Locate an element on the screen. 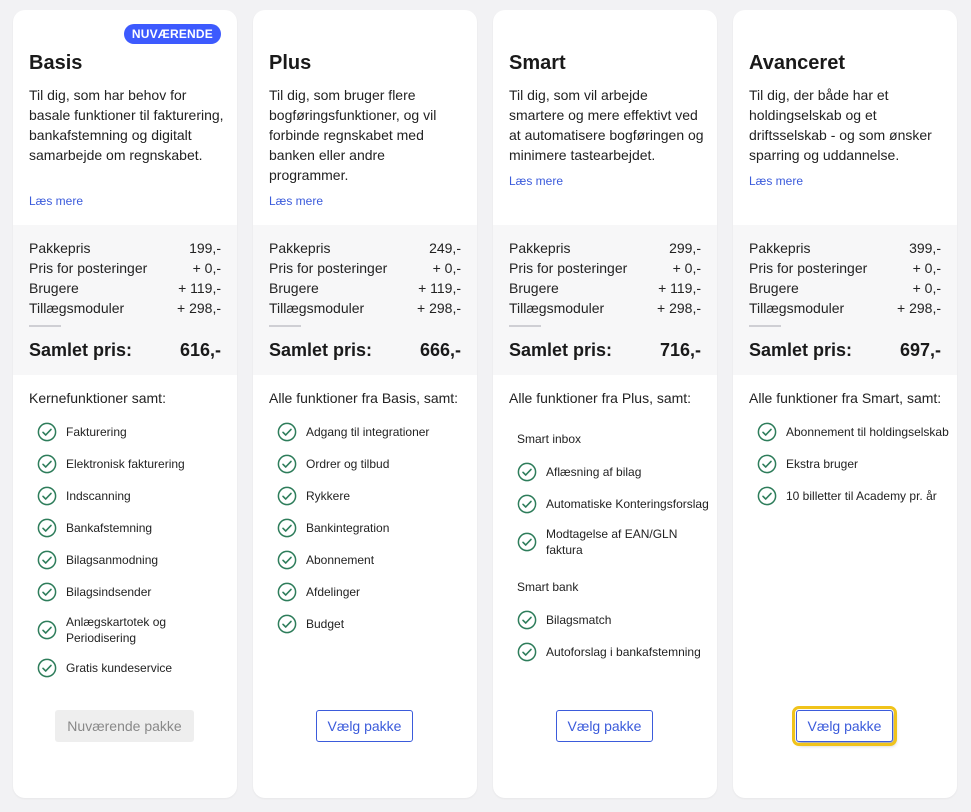 This screenshot has width=971, height=812. feature-label: Aflæsning af bilag is located at coordinates (594, 472).